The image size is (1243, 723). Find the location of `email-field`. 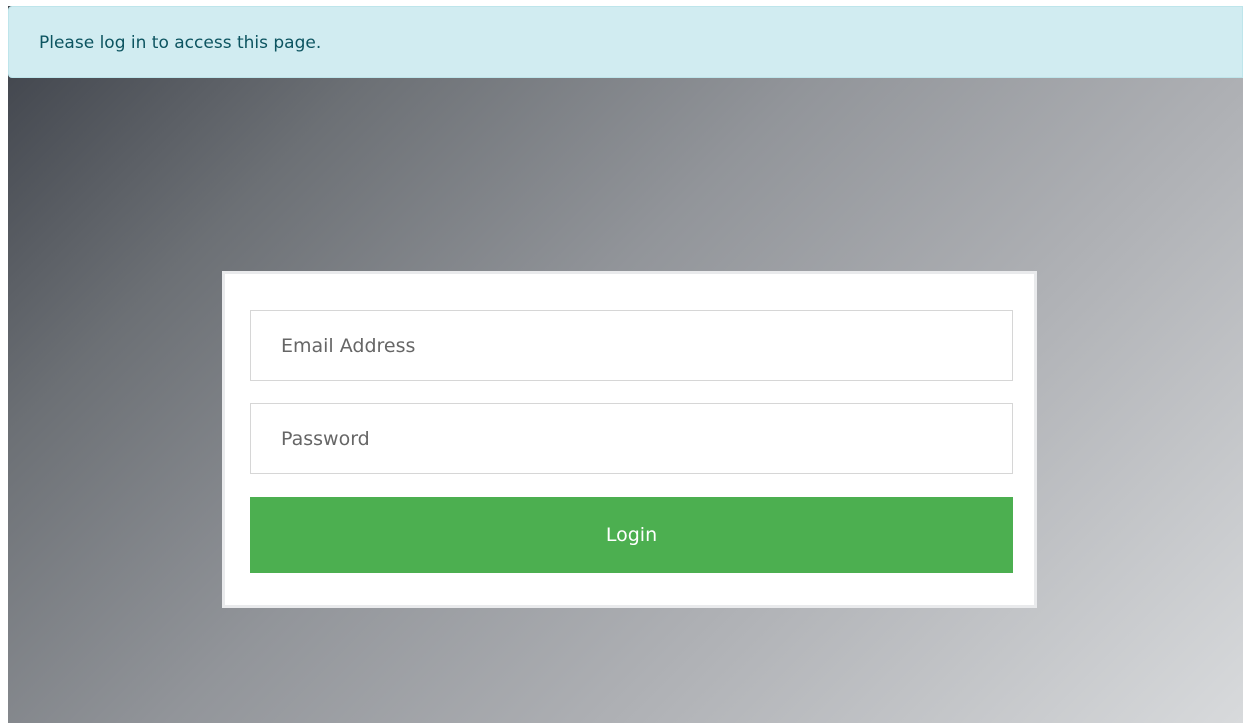

email-field is located at coordinates (631, 345).